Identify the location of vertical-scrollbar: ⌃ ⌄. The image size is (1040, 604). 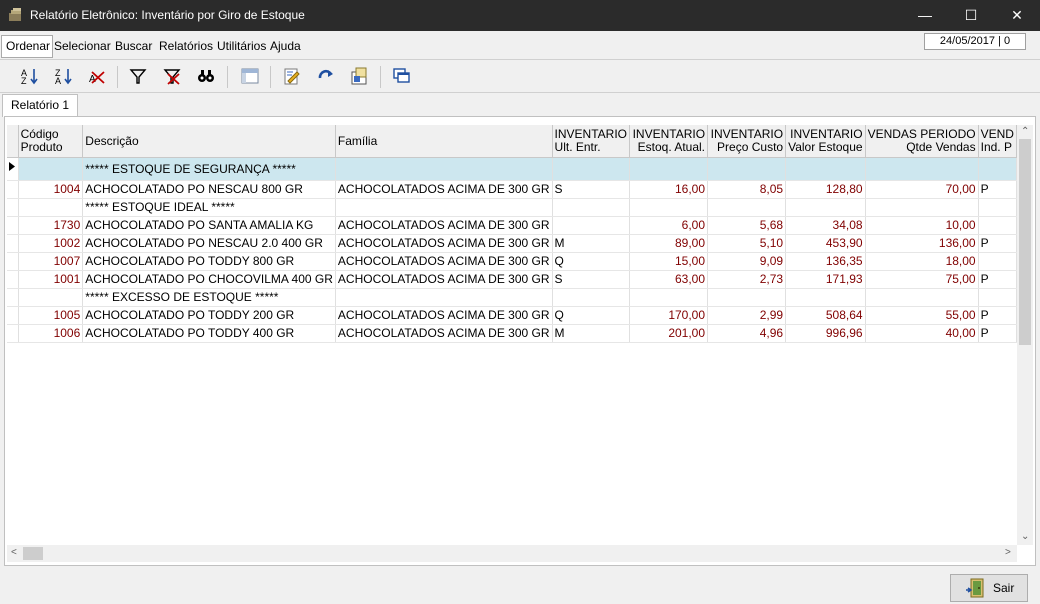
(1025, 335).